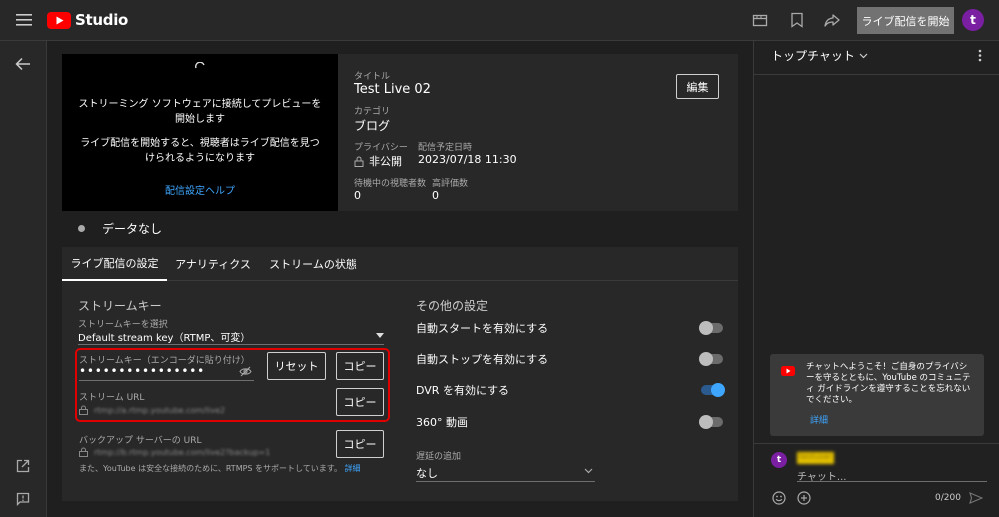 Image resolution: width=999 pixels, height=517 pixels. I want to click on welcome-learn-more-link: 詳細, so click(819, 419).